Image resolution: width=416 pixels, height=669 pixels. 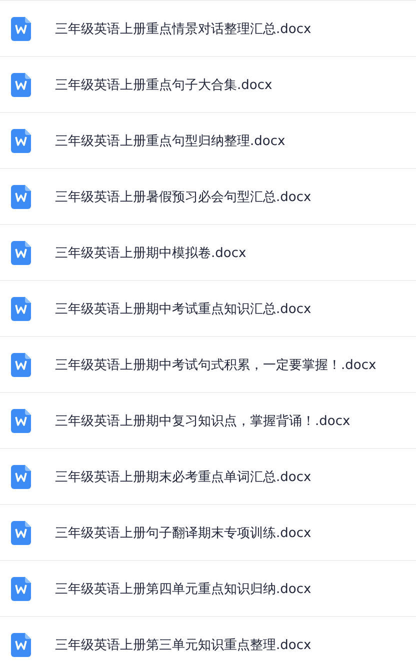 What do you see at coordinates (170, 141) in the screenshot?
I see `file-name: 三年级英语上册重点句型归纳整理.docx` at bounding box center [170, 141].